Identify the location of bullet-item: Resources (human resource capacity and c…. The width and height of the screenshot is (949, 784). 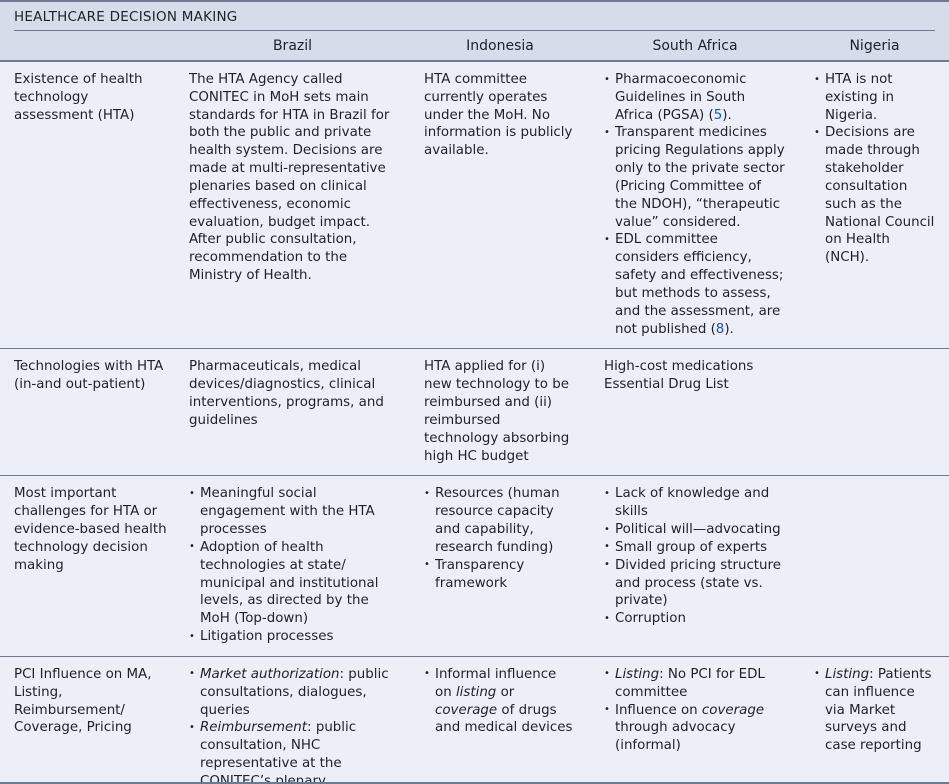
(500, 520).